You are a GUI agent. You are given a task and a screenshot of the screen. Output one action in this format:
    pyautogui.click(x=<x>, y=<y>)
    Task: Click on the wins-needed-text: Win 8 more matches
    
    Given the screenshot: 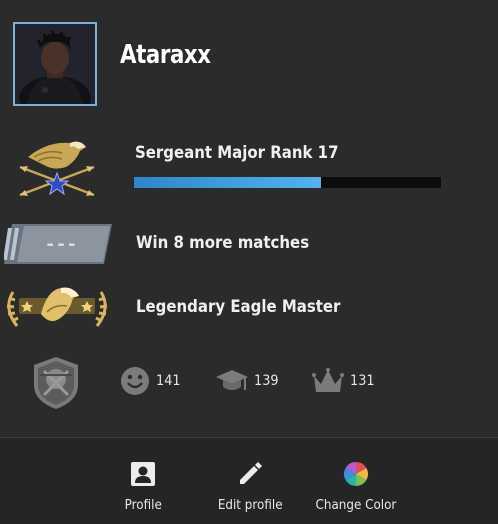 What is the action you would take?
    pyautogui.click(x=223, y=243)
    